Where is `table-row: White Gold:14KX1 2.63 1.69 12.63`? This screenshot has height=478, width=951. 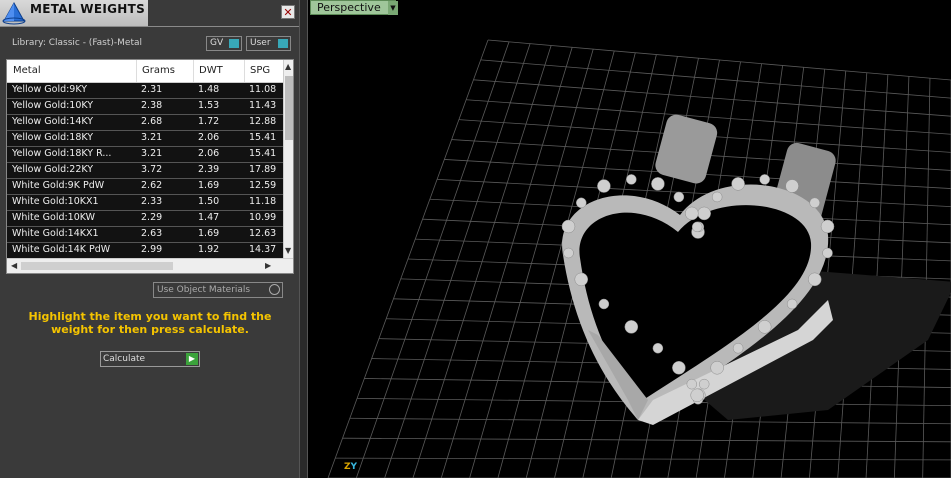 table-row: White Gold:14KX1 2.63 1.69 12.63 is located at coordinates (145, 235).